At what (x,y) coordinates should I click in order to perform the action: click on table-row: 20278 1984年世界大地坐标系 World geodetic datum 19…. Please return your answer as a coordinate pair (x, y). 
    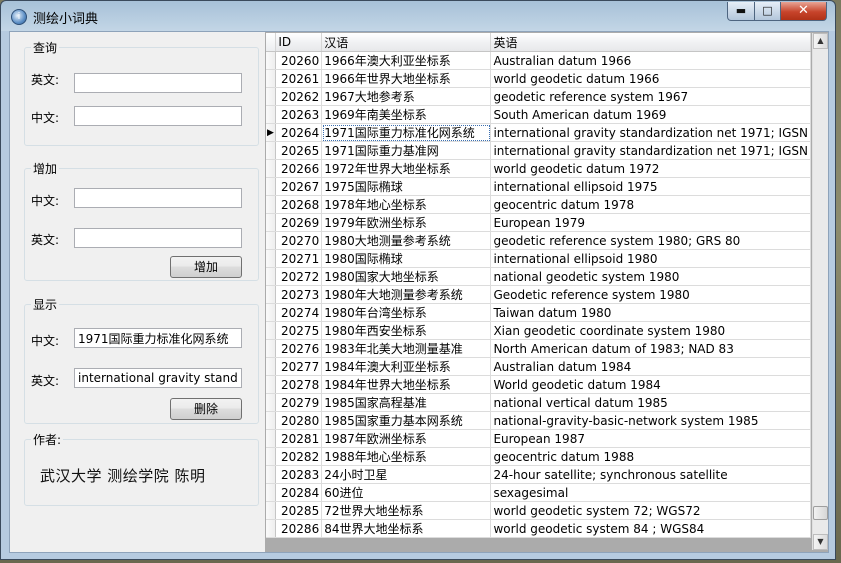
    Looking at the image, I should click on (538, 384).